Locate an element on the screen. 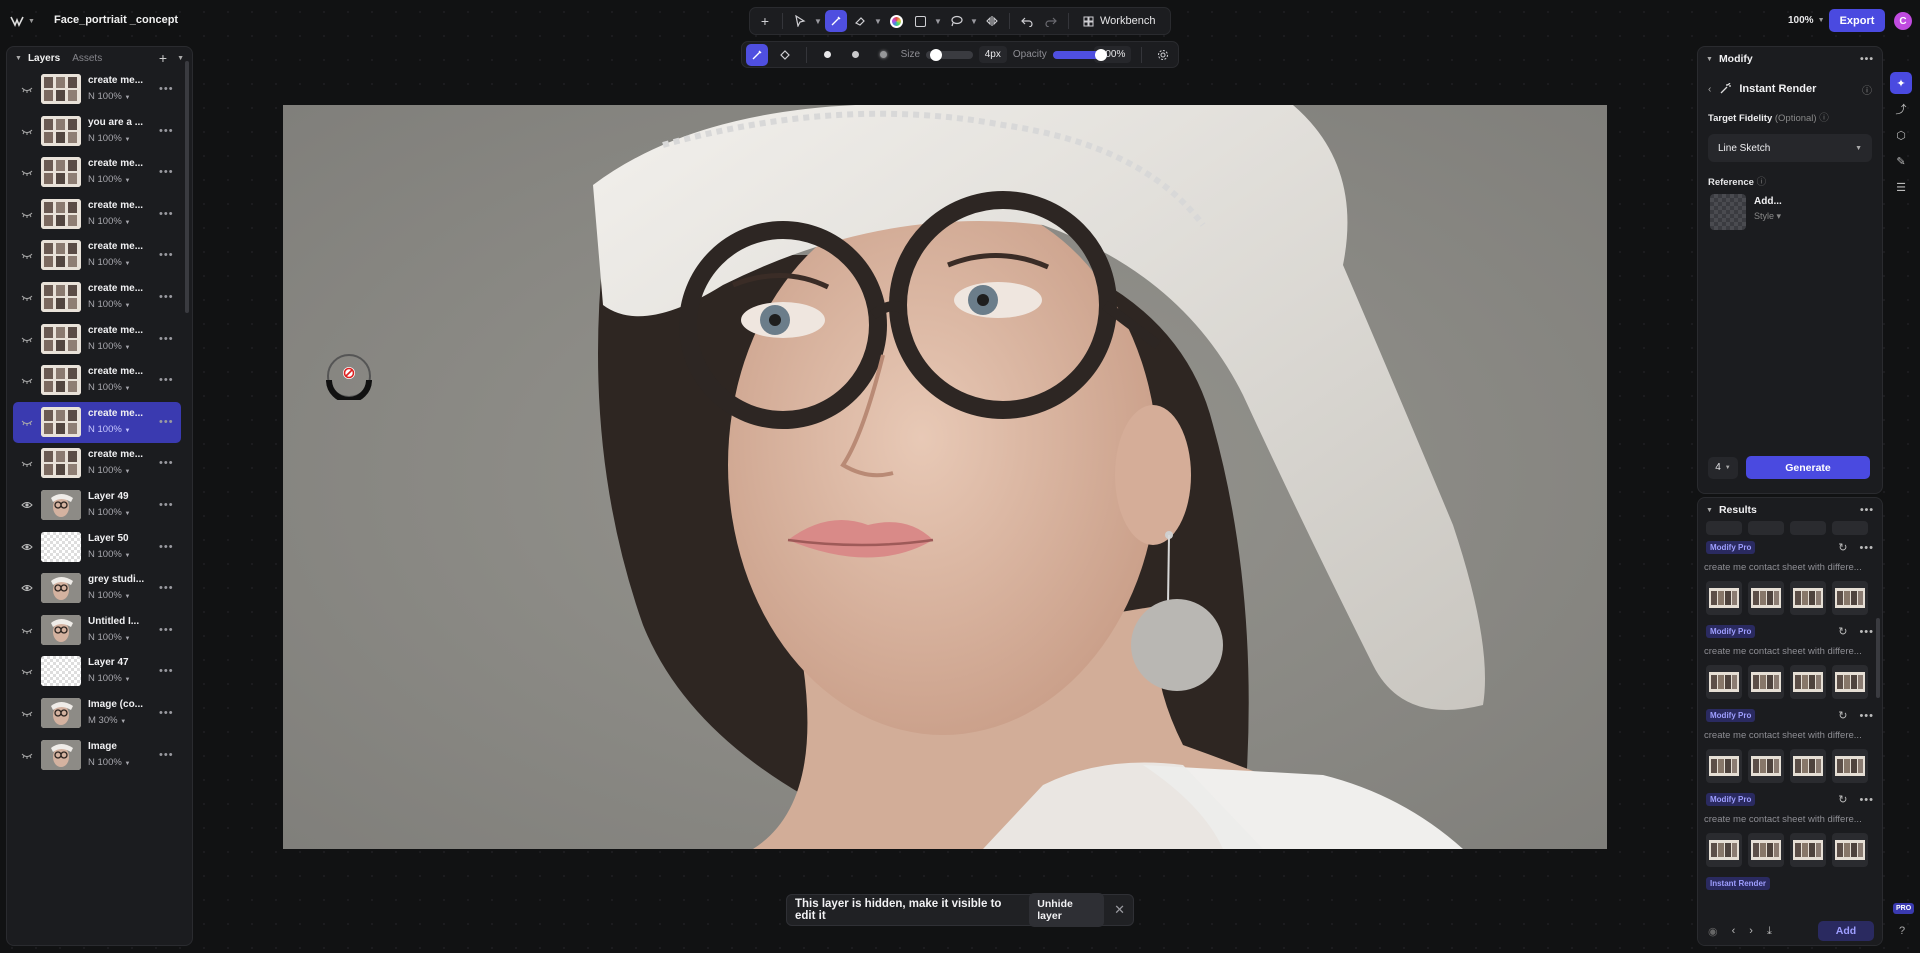 Image resolution: width=1920 pixels, height=953 pixels. fidelity-select: Line Sketch ▼ is located at coordinates (1790, 148).